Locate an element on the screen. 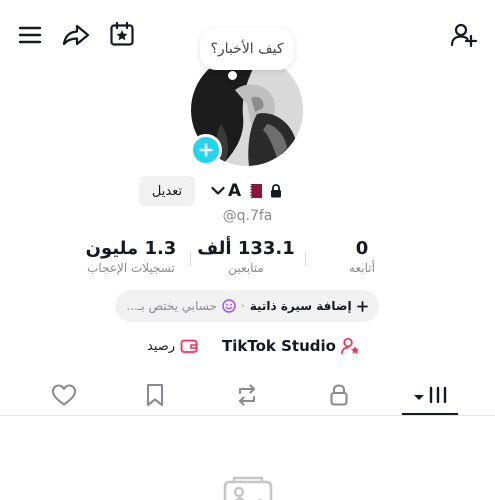 This screenshot has height=500, width=495. repost-icon is located at coordinates (247, 395).